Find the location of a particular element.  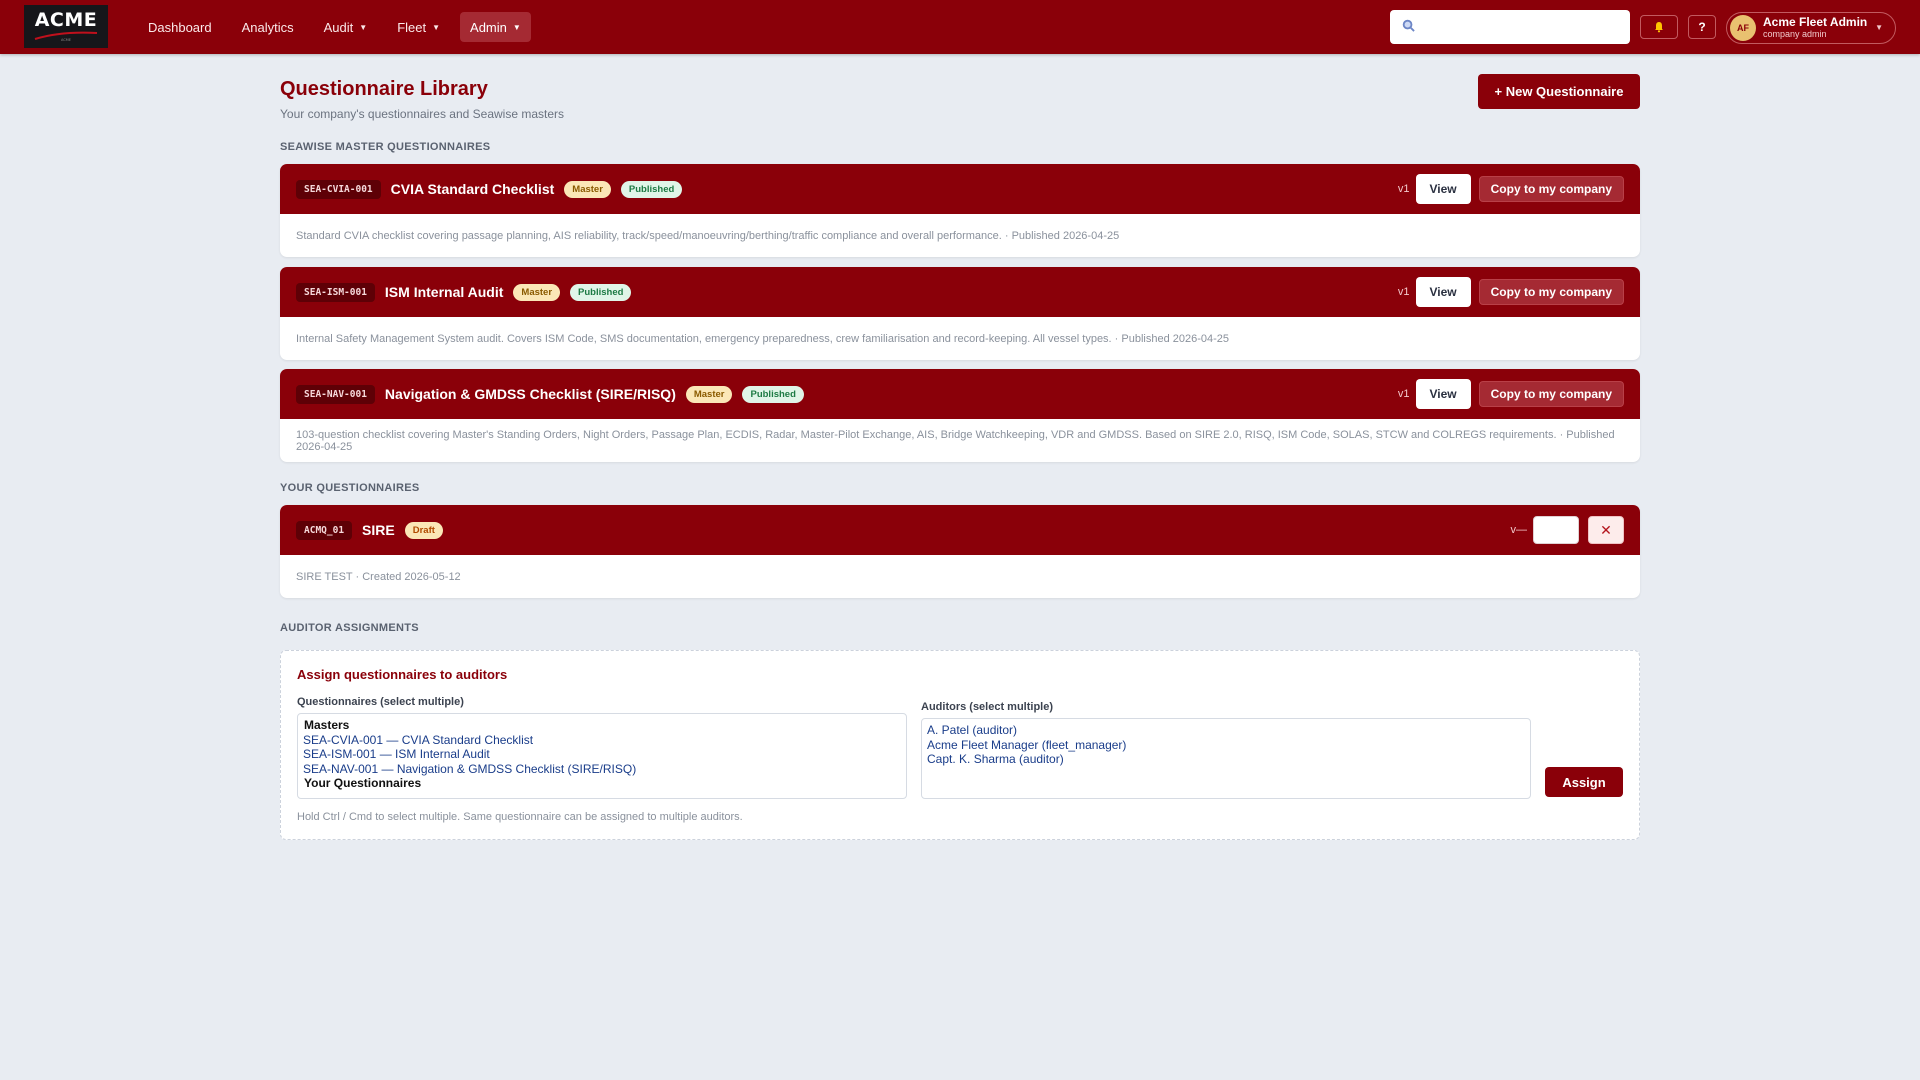

nav-dashboard-label: Dashboard is located at coordinates (180, 27).